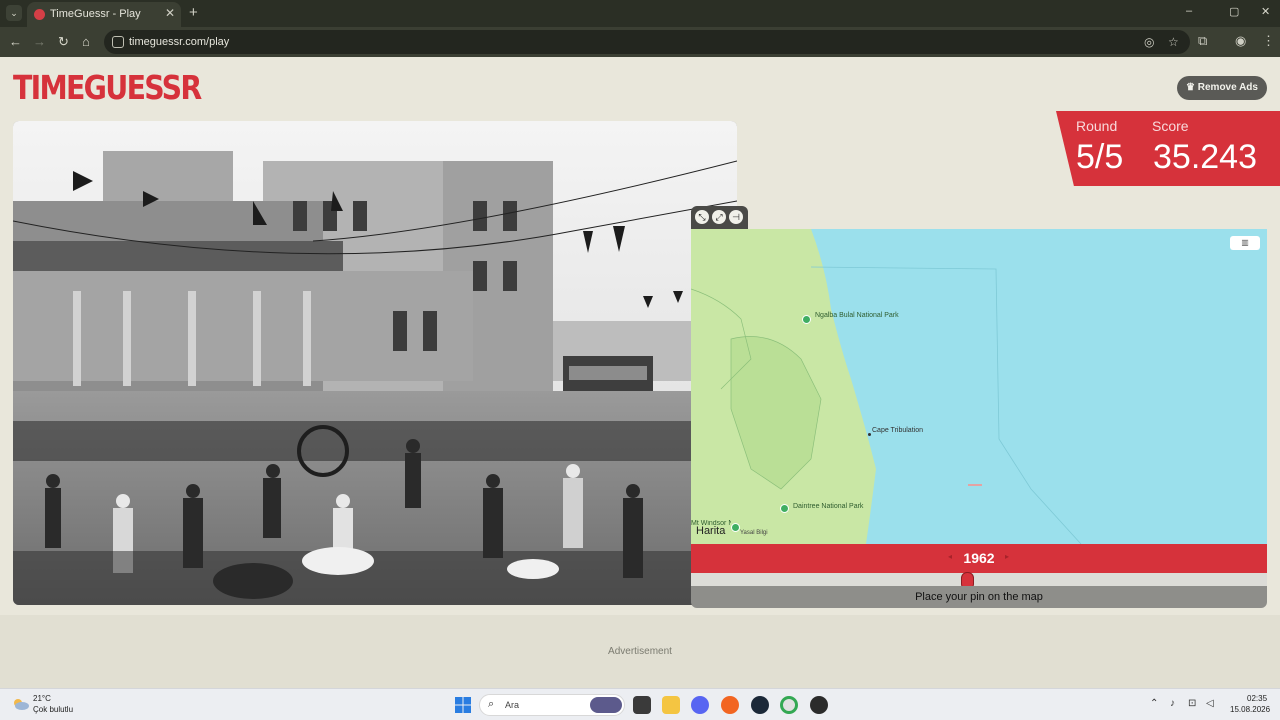 This screenshot has height=720, width=1280. What do you see at coordinates (647, 42) in the screenshot?
I see `address-bar: timeguessr.com/play ◎ ☆` at bounding box center [647, 42].